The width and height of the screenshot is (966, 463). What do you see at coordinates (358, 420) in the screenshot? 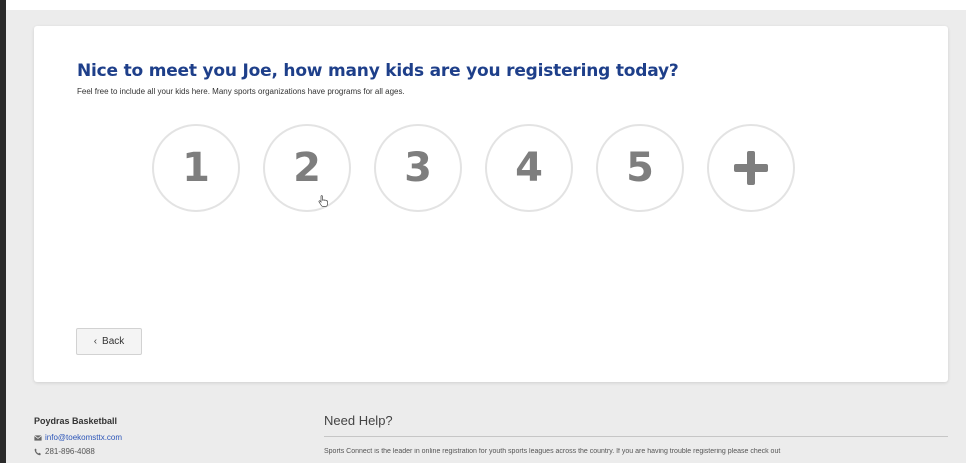
I see `help-heading: Need Help?` at bounding box center [358, 420].